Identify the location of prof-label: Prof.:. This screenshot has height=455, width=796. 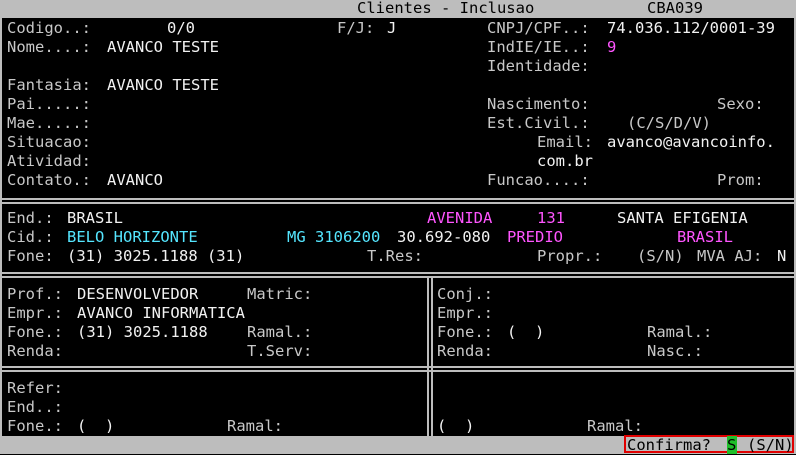
(35, 294).